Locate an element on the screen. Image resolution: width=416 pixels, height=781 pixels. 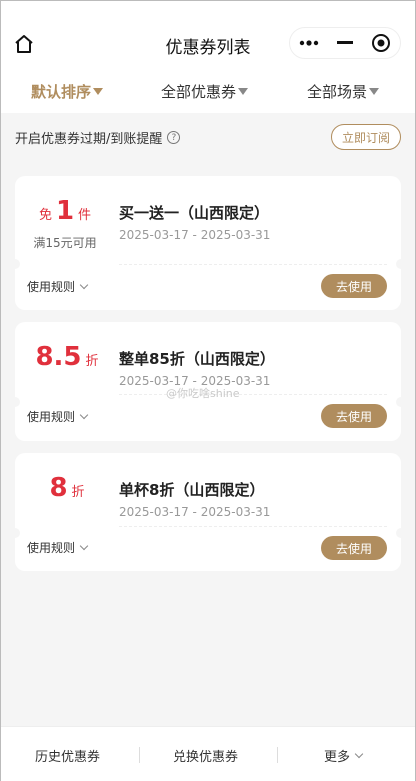
coupon-title: 整单85折（山西限定） is located at coordinates (197, 359).